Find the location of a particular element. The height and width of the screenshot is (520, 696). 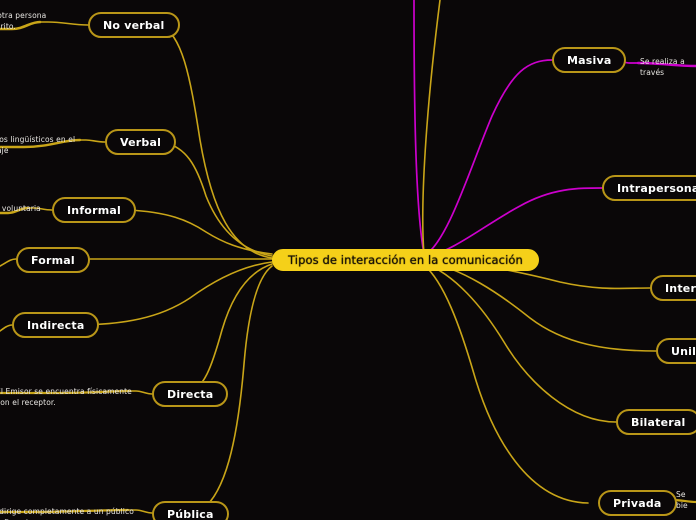

link-privada is located at coordinates (506, 384).